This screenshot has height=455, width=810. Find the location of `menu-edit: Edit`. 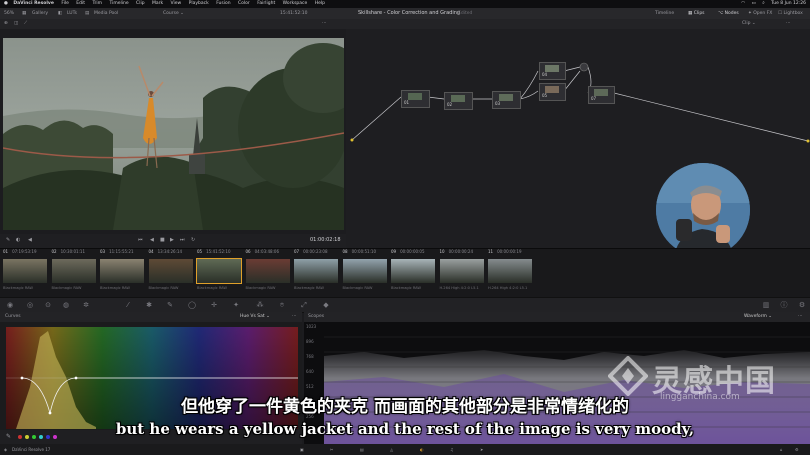

menu-edit: Edit is located at coordinates (80, 4).